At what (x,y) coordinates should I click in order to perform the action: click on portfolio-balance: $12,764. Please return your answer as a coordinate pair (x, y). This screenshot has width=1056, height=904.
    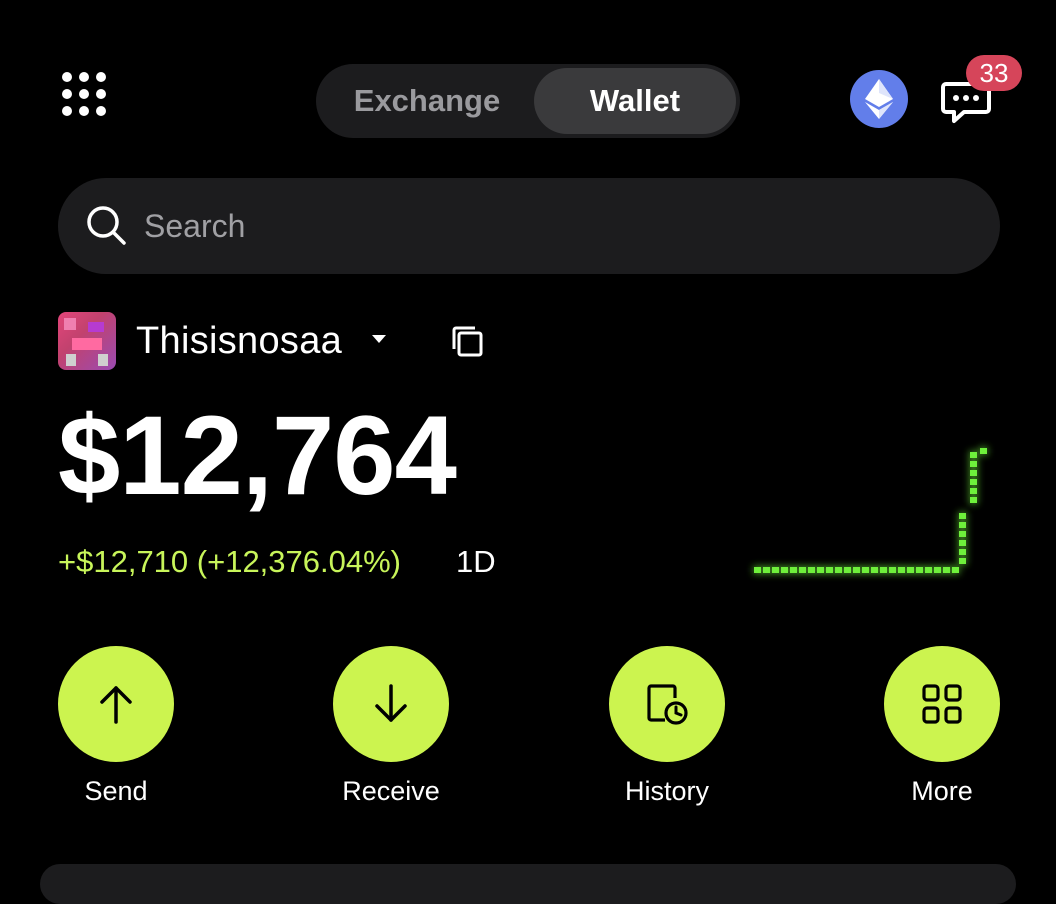
    Looking at the image, I should click on (257, 455).